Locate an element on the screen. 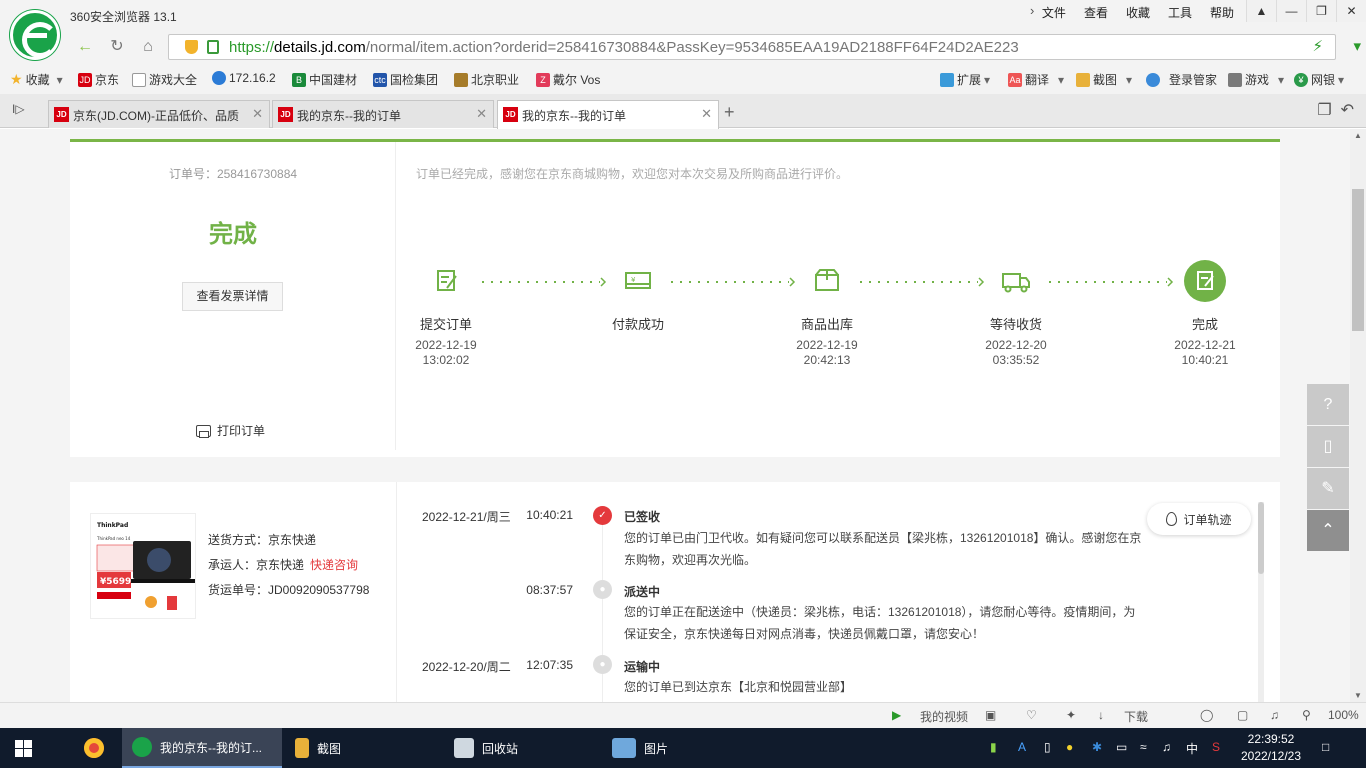  taskbar-chrome is located at coordinates (96, 748).